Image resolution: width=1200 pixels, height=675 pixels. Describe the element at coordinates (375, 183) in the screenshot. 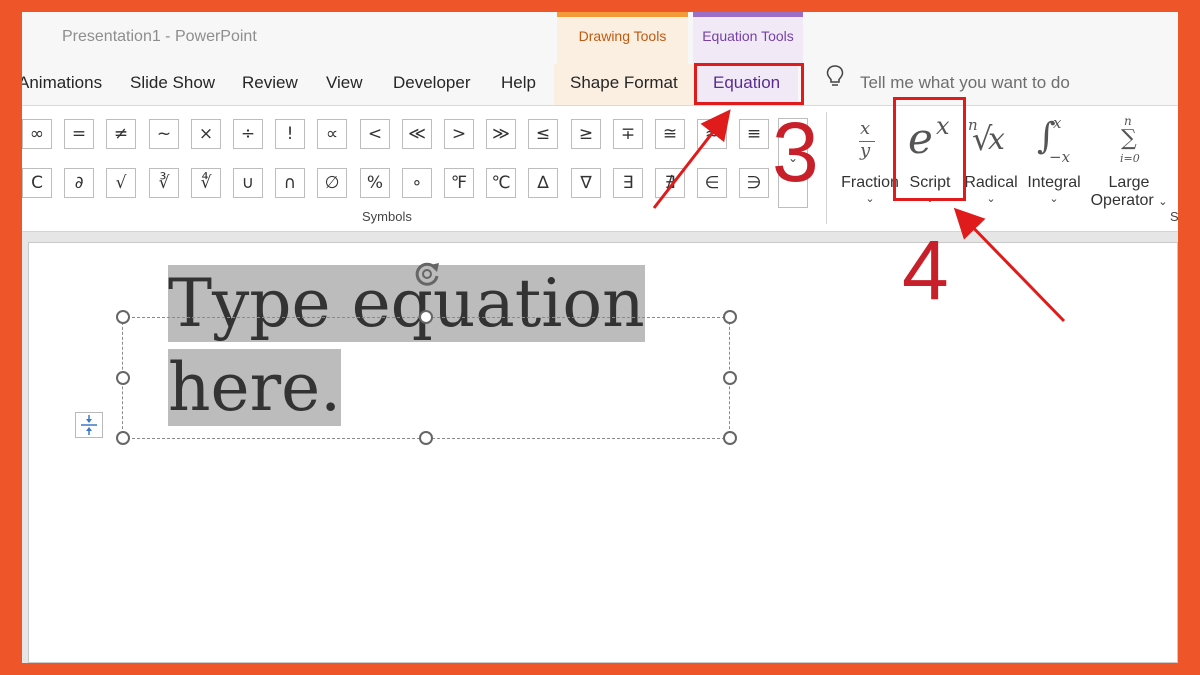

I see `symbol-button: %` at that location.